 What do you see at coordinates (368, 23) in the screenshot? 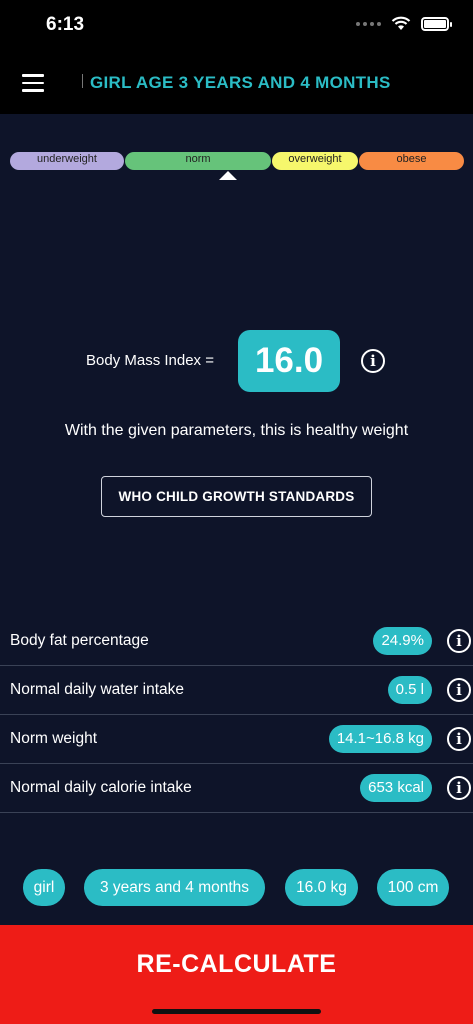
I see `cellular-signal-icon` at bounding box center [368, 23].